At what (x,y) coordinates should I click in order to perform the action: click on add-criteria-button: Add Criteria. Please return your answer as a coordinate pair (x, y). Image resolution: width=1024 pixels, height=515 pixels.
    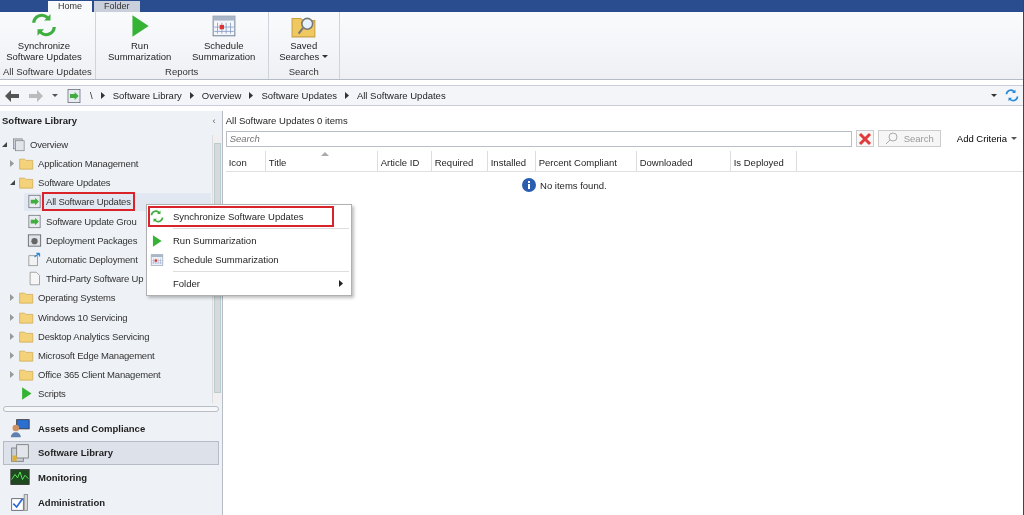
    Looking at the image, I should click on (986, 138).